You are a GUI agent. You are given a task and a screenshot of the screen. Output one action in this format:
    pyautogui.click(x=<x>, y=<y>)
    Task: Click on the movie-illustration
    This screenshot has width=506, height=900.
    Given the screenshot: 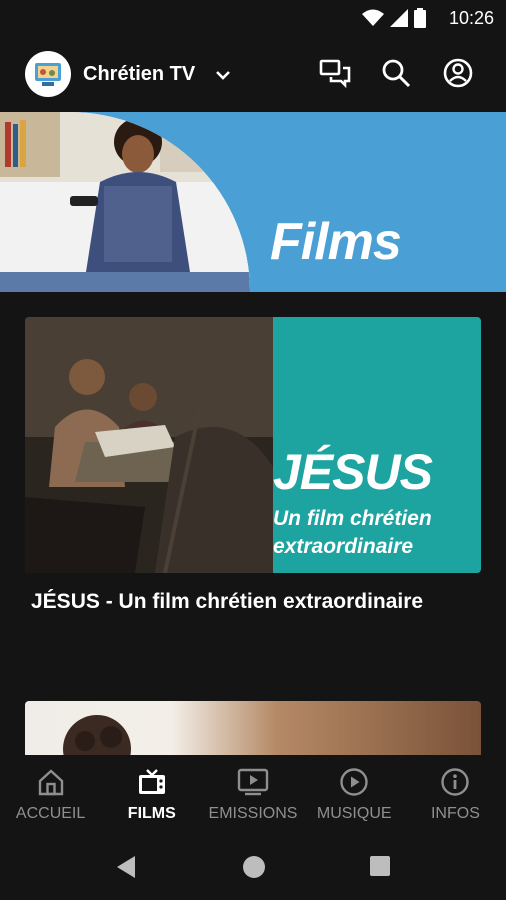 What is the action you would take?
    pyautogui.click(x=149, y=445)
    